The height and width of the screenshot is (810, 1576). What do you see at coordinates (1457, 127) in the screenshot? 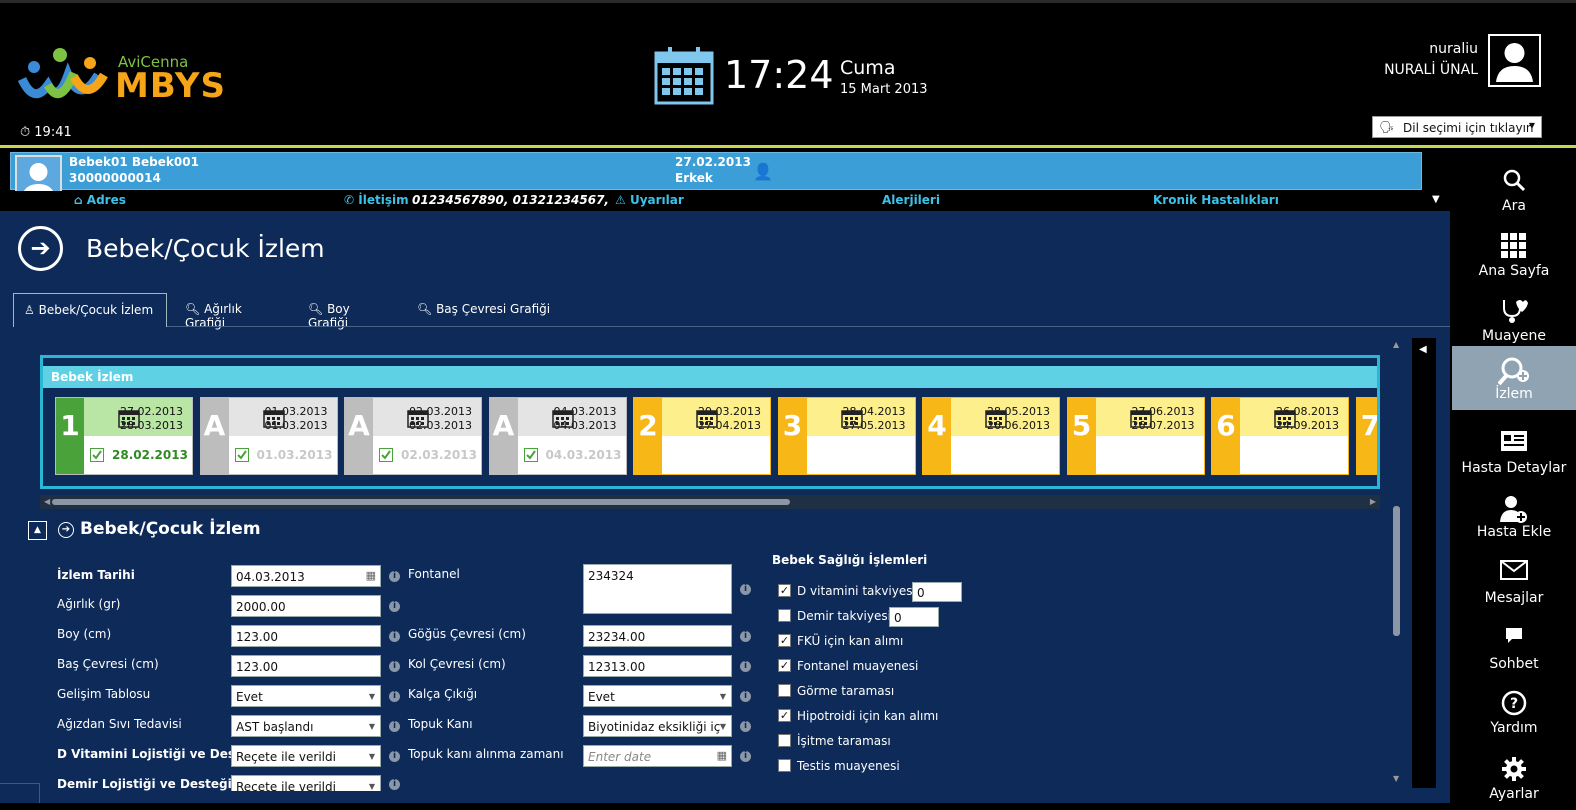
I see `language-select: 🗣 Dil seçimi için tıklayın ▼` at bounding box center [1457, 127].